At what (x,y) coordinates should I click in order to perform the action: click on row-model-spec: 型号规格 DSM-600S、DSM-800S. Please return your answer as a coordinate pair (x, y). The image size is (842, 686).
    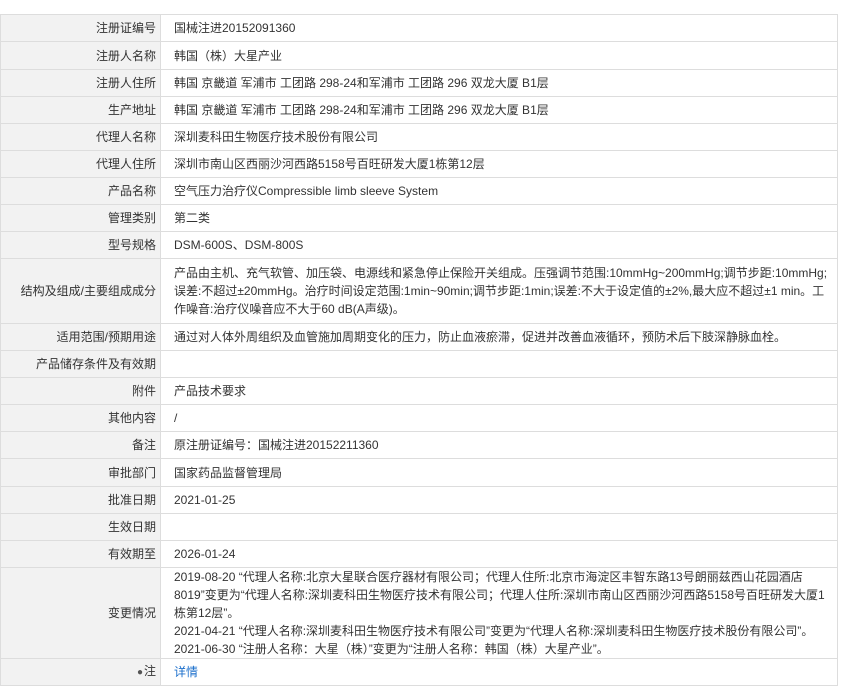
    Looking at the image, I should click on (419, 245).